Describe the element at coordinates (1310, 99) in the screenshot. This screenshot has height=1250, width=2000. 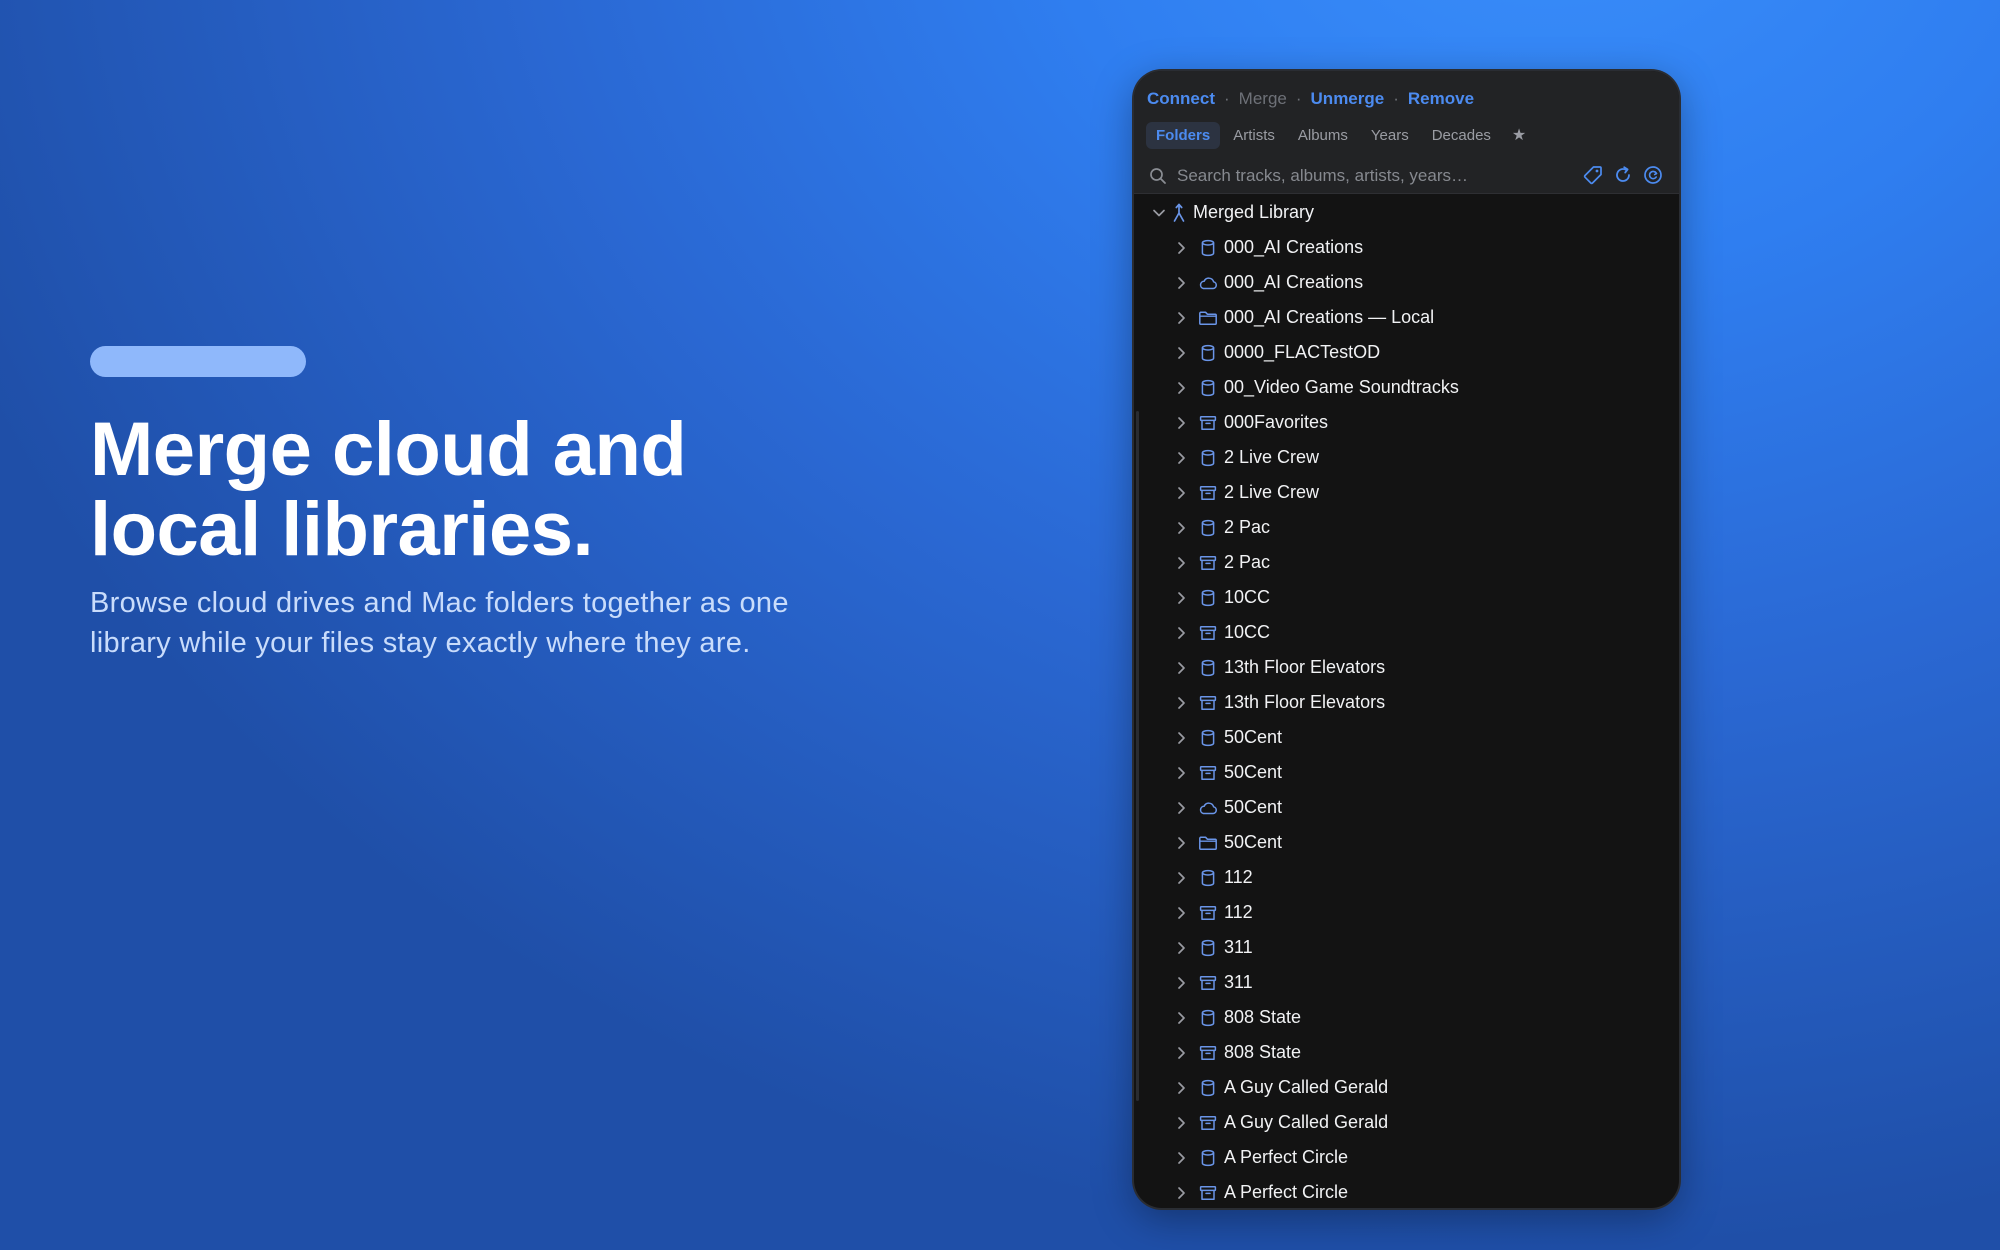
I see `action-bar: Connect · Merge · Unmerge · Remove` at that location.